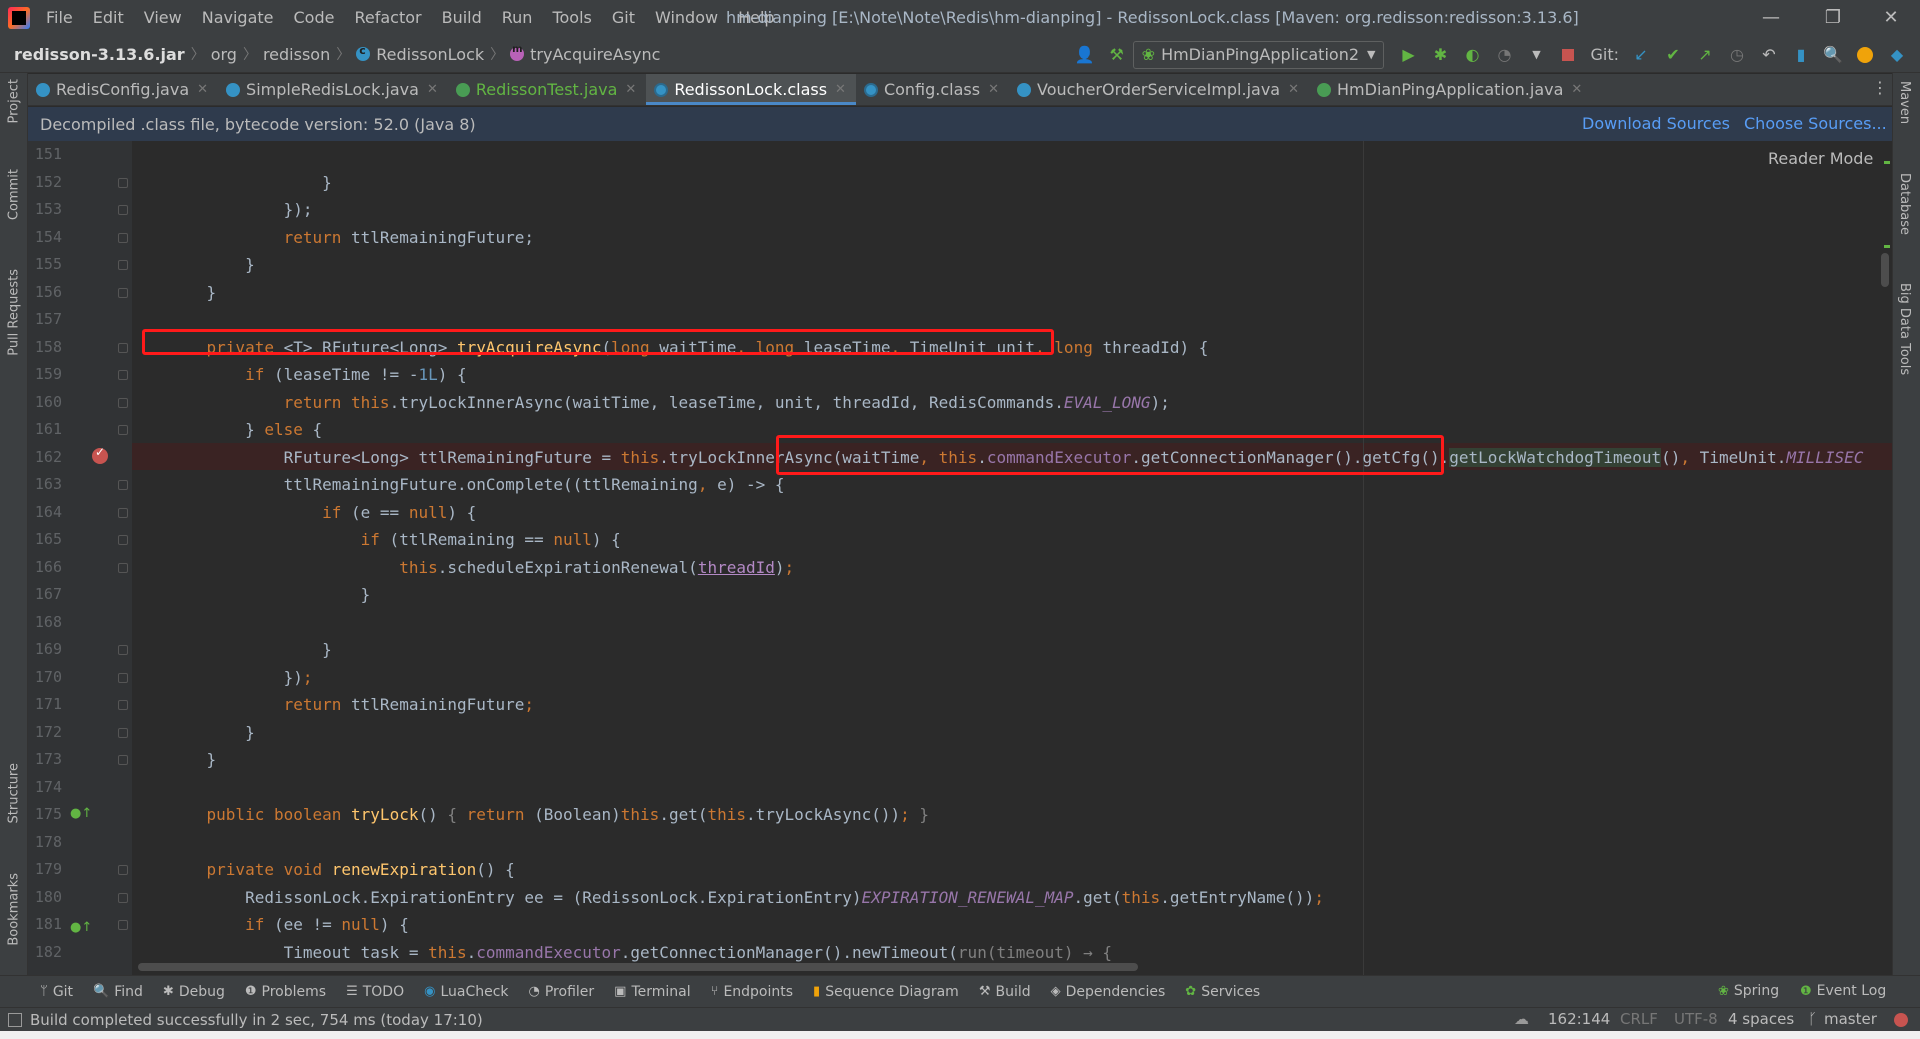  Describe the element at coordinates (1641, 55) in the screenshot. I see `git-update-icon: ↙` at that location.